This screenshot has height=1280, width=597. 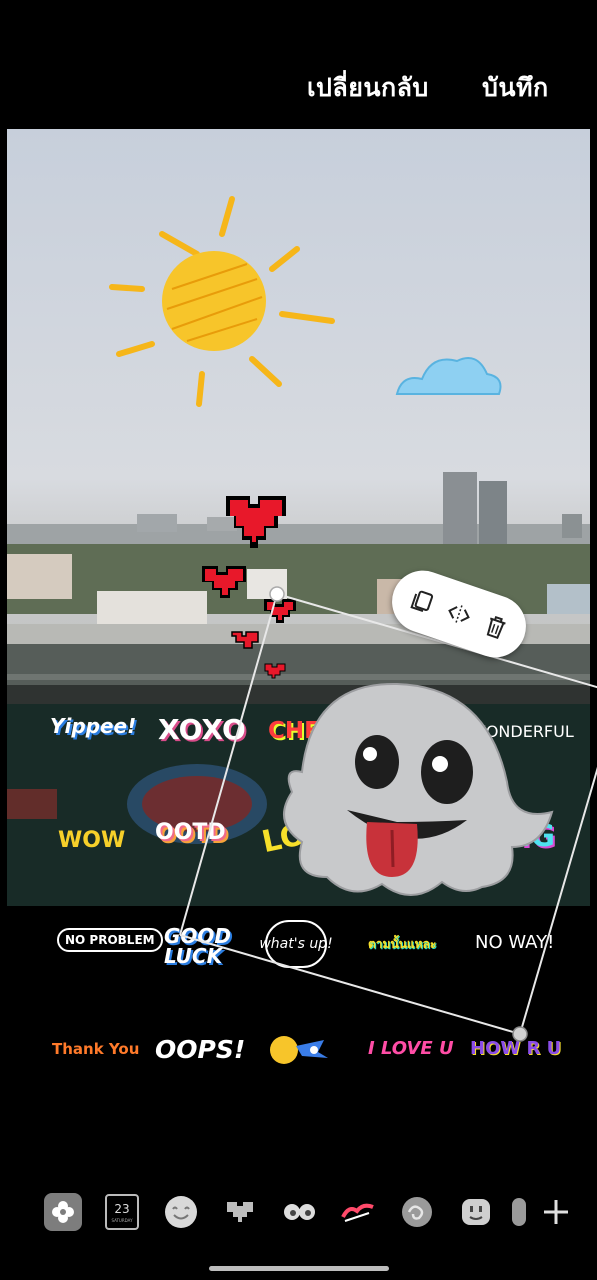 I want to click on pixel-heart-sticker-small, so click(x=280, y=614).